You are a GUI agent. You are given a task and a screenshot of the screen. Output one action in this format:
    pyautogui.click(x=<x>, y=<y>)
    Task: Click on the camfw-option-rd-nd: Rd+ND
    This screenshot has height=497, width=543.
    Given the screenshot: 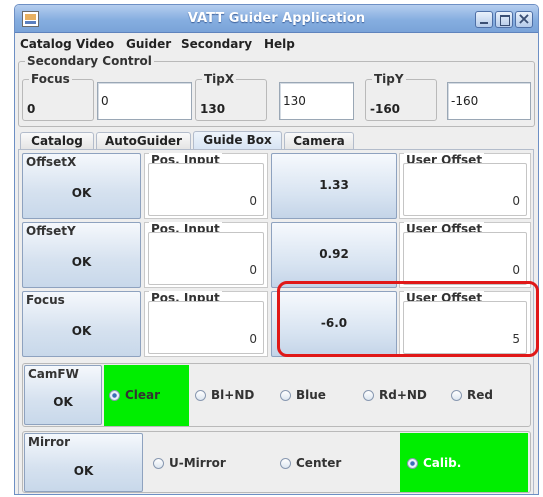 What is the action you would take?
    pyautogui.click(x=403, y=395)
    